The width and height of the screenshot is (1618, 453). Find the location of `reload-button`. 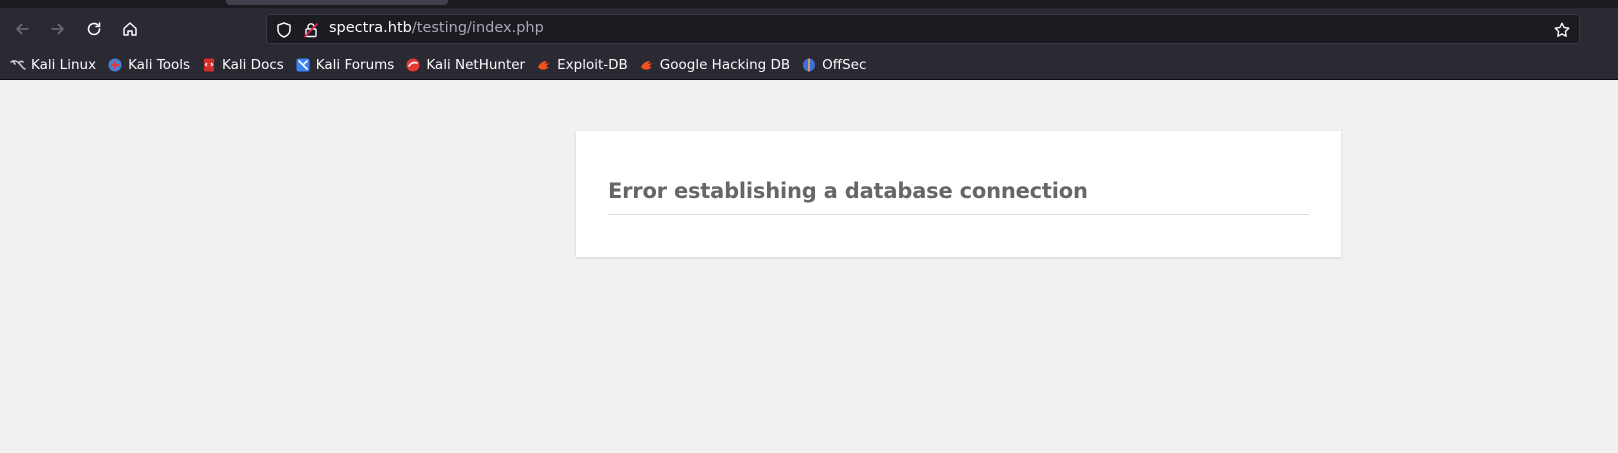

reload-button is located at coordinates (94, 29).